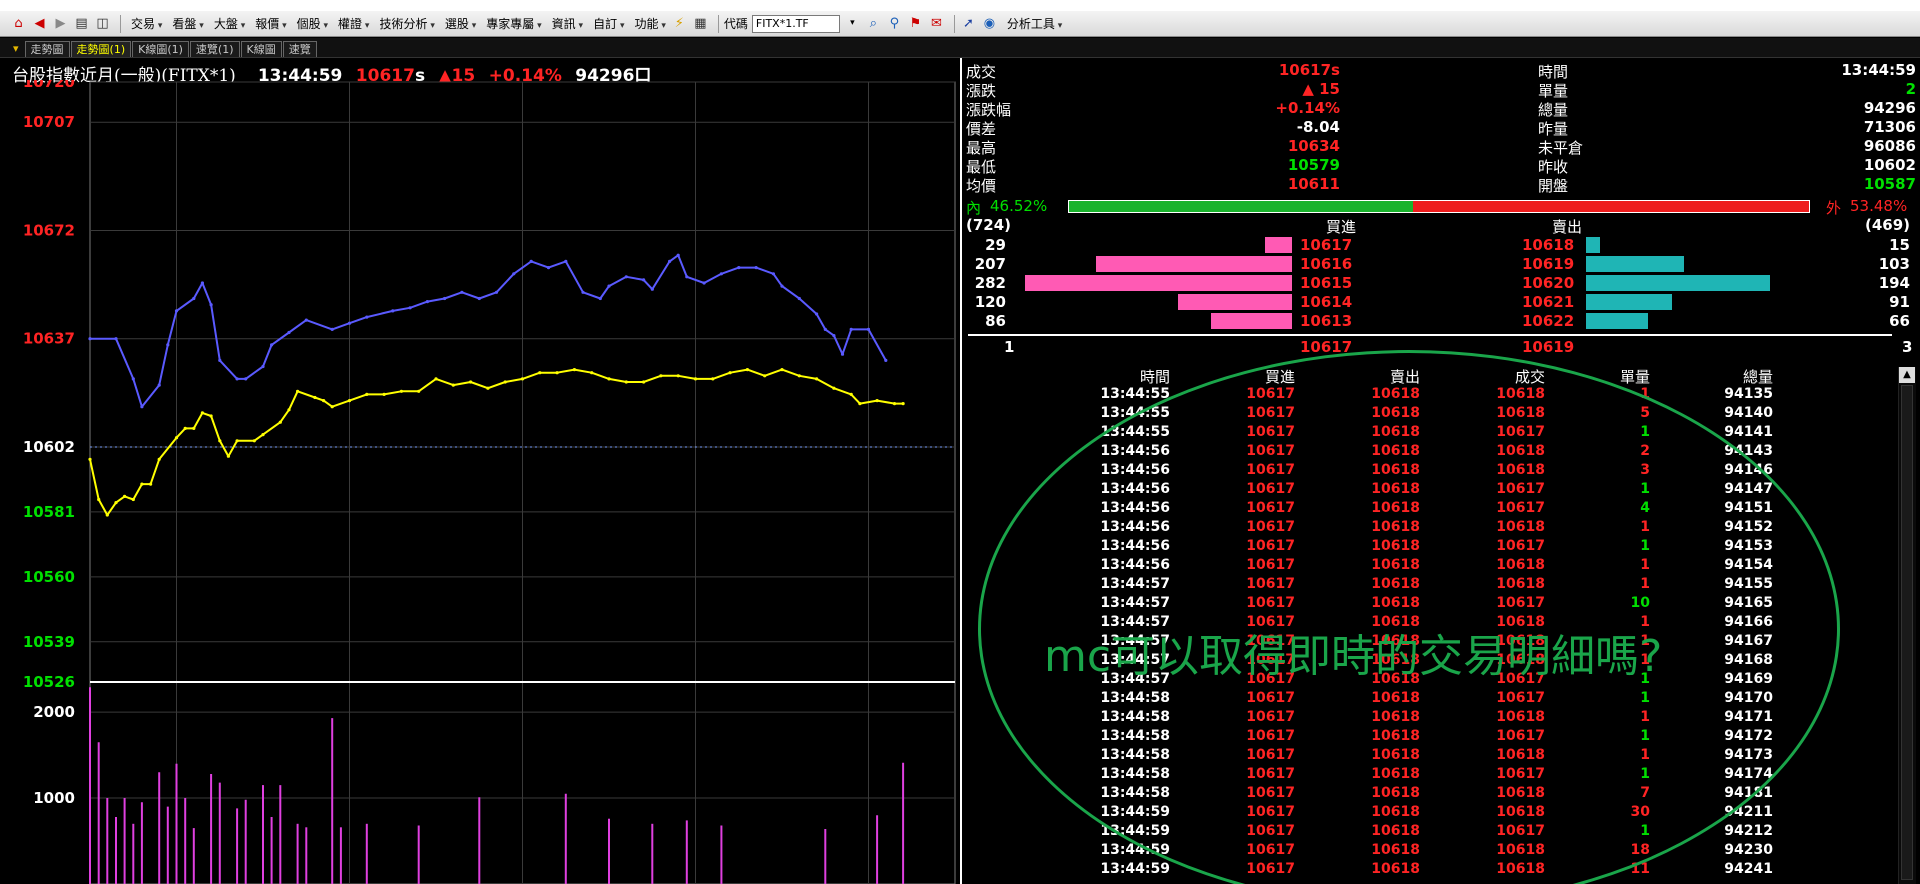 The image size is (1920, 884). Describe the element at coordinates (1529, 377) in the screenshot. I see `ts-header-deal: 成交` at that location.